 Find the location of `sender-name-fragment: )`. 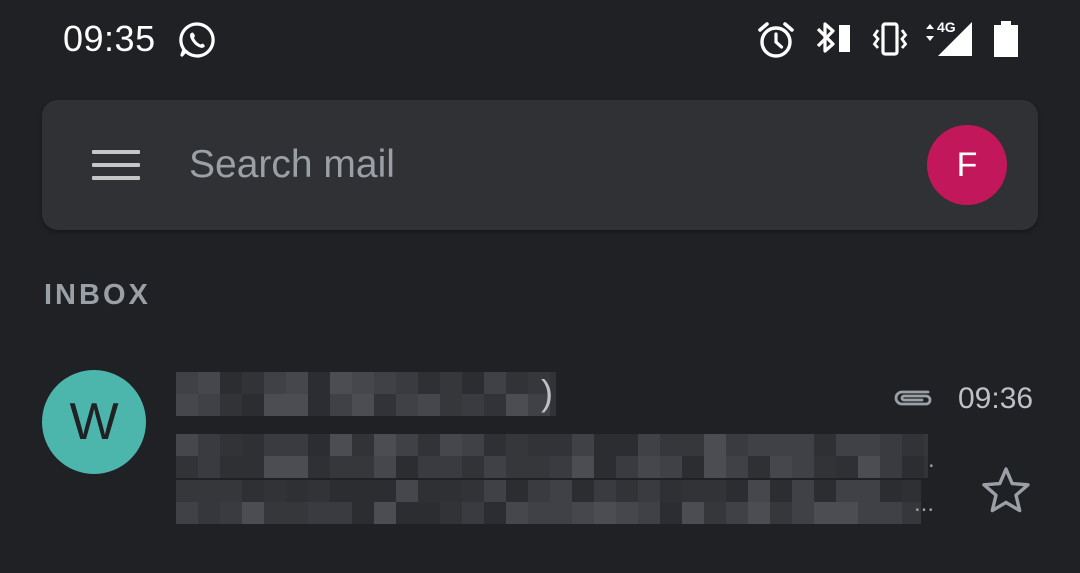

sender-name-fragment: ) is located at coordinates (547, 392).